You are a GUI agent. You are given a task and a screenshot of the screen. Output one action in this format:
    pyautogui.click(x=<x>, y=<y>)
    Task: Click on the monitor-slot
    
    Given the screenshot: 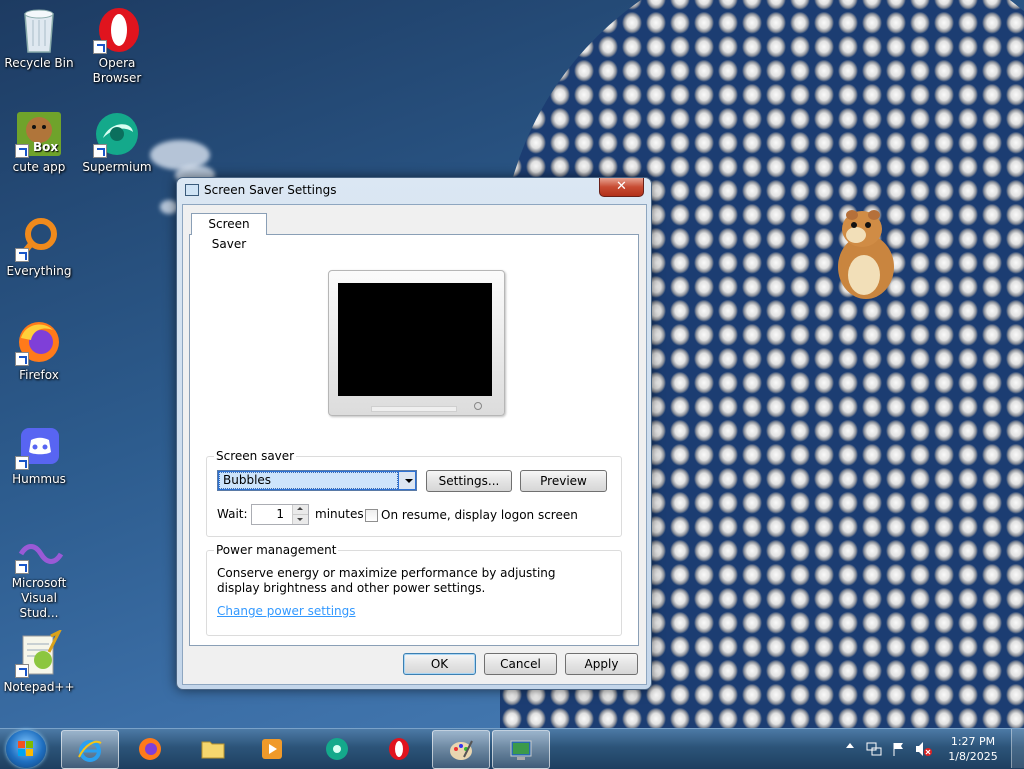 What is the action you would take?
    pyautogui.click(x=414, y=409)
    